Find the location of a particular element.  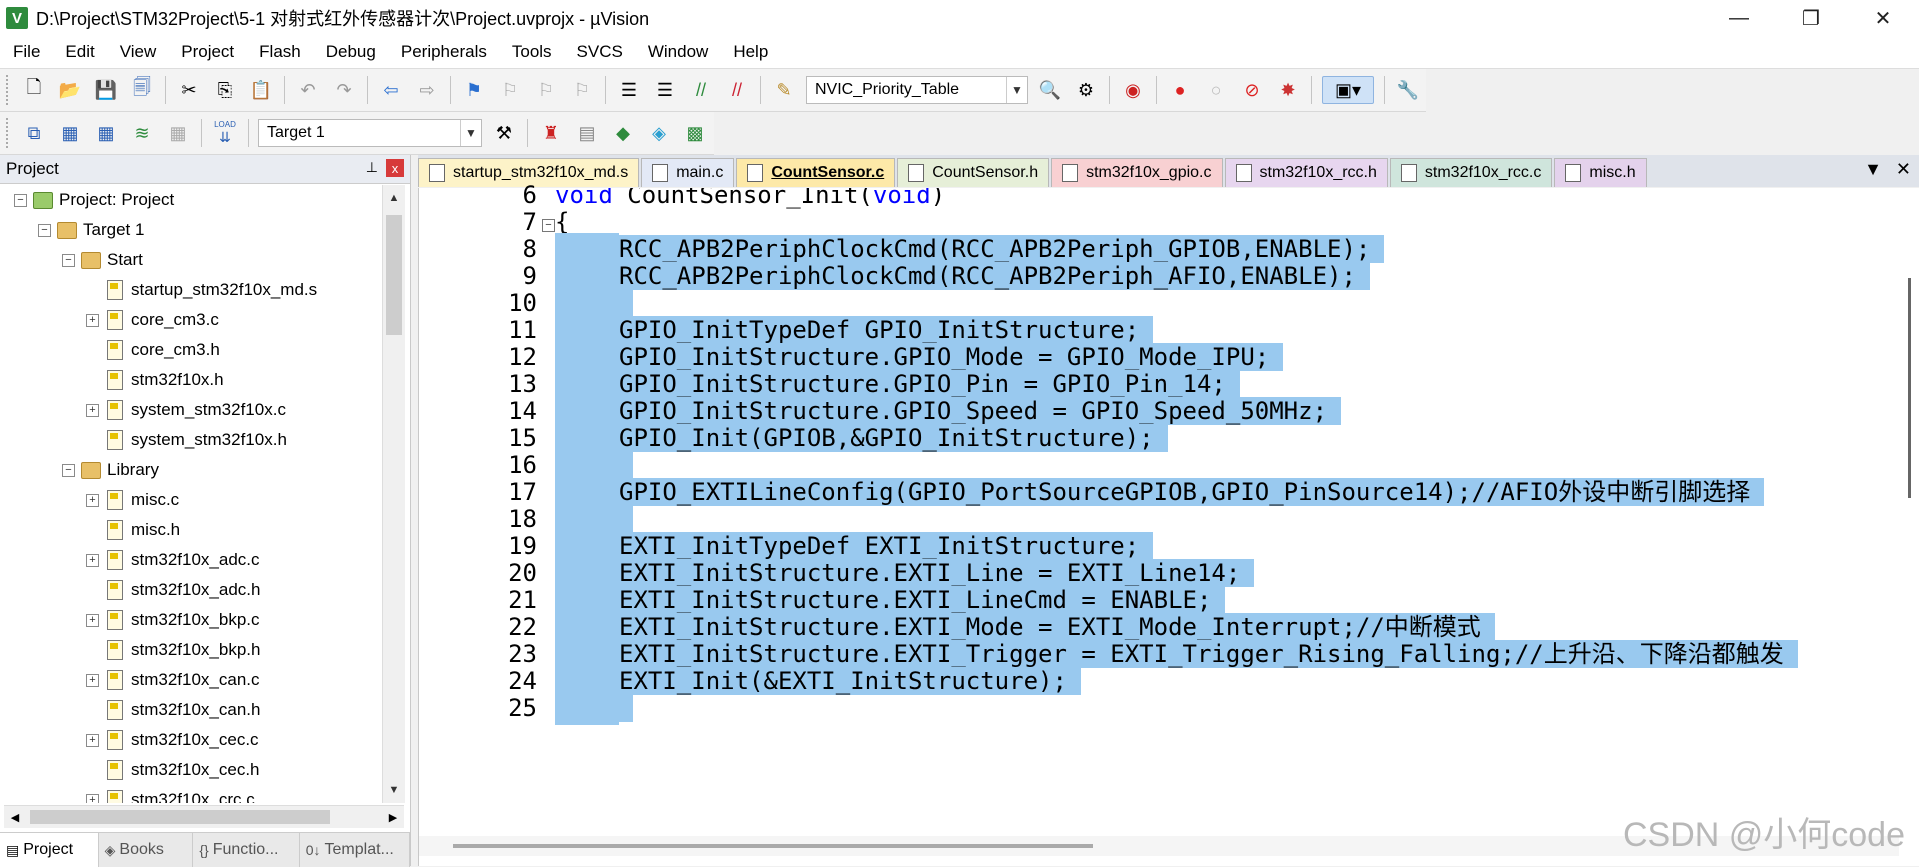

tree-item: + misc.c is located at coordinates (190, 500).